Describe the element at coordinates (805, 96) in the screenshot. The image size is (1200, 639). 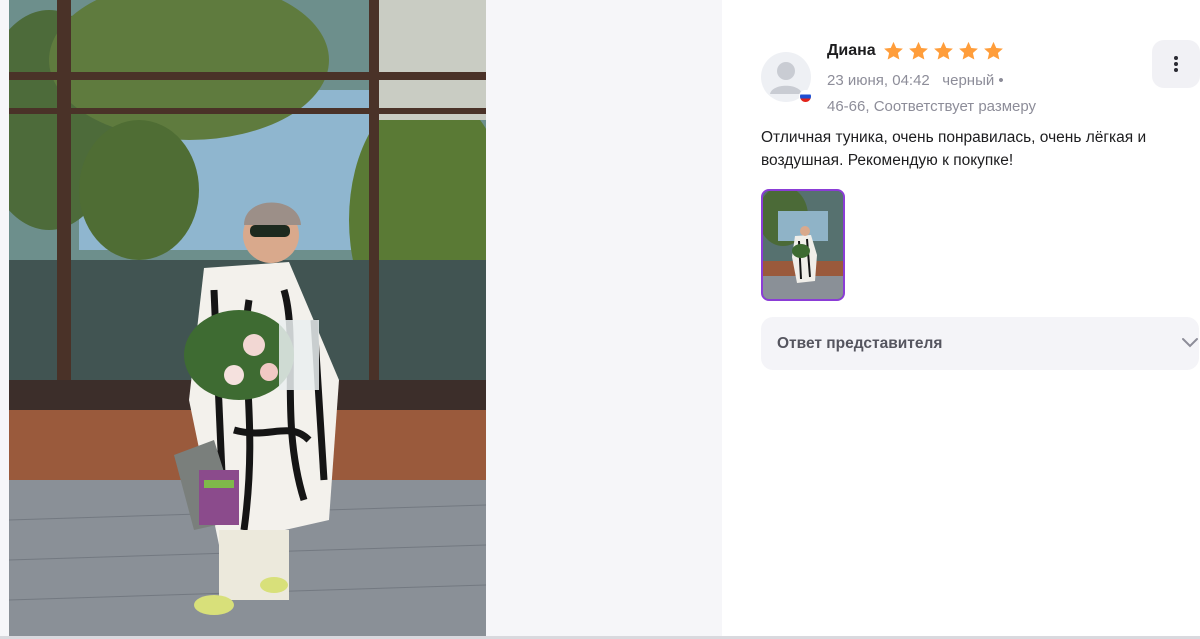
I see `russia-flag-icon` at that location.